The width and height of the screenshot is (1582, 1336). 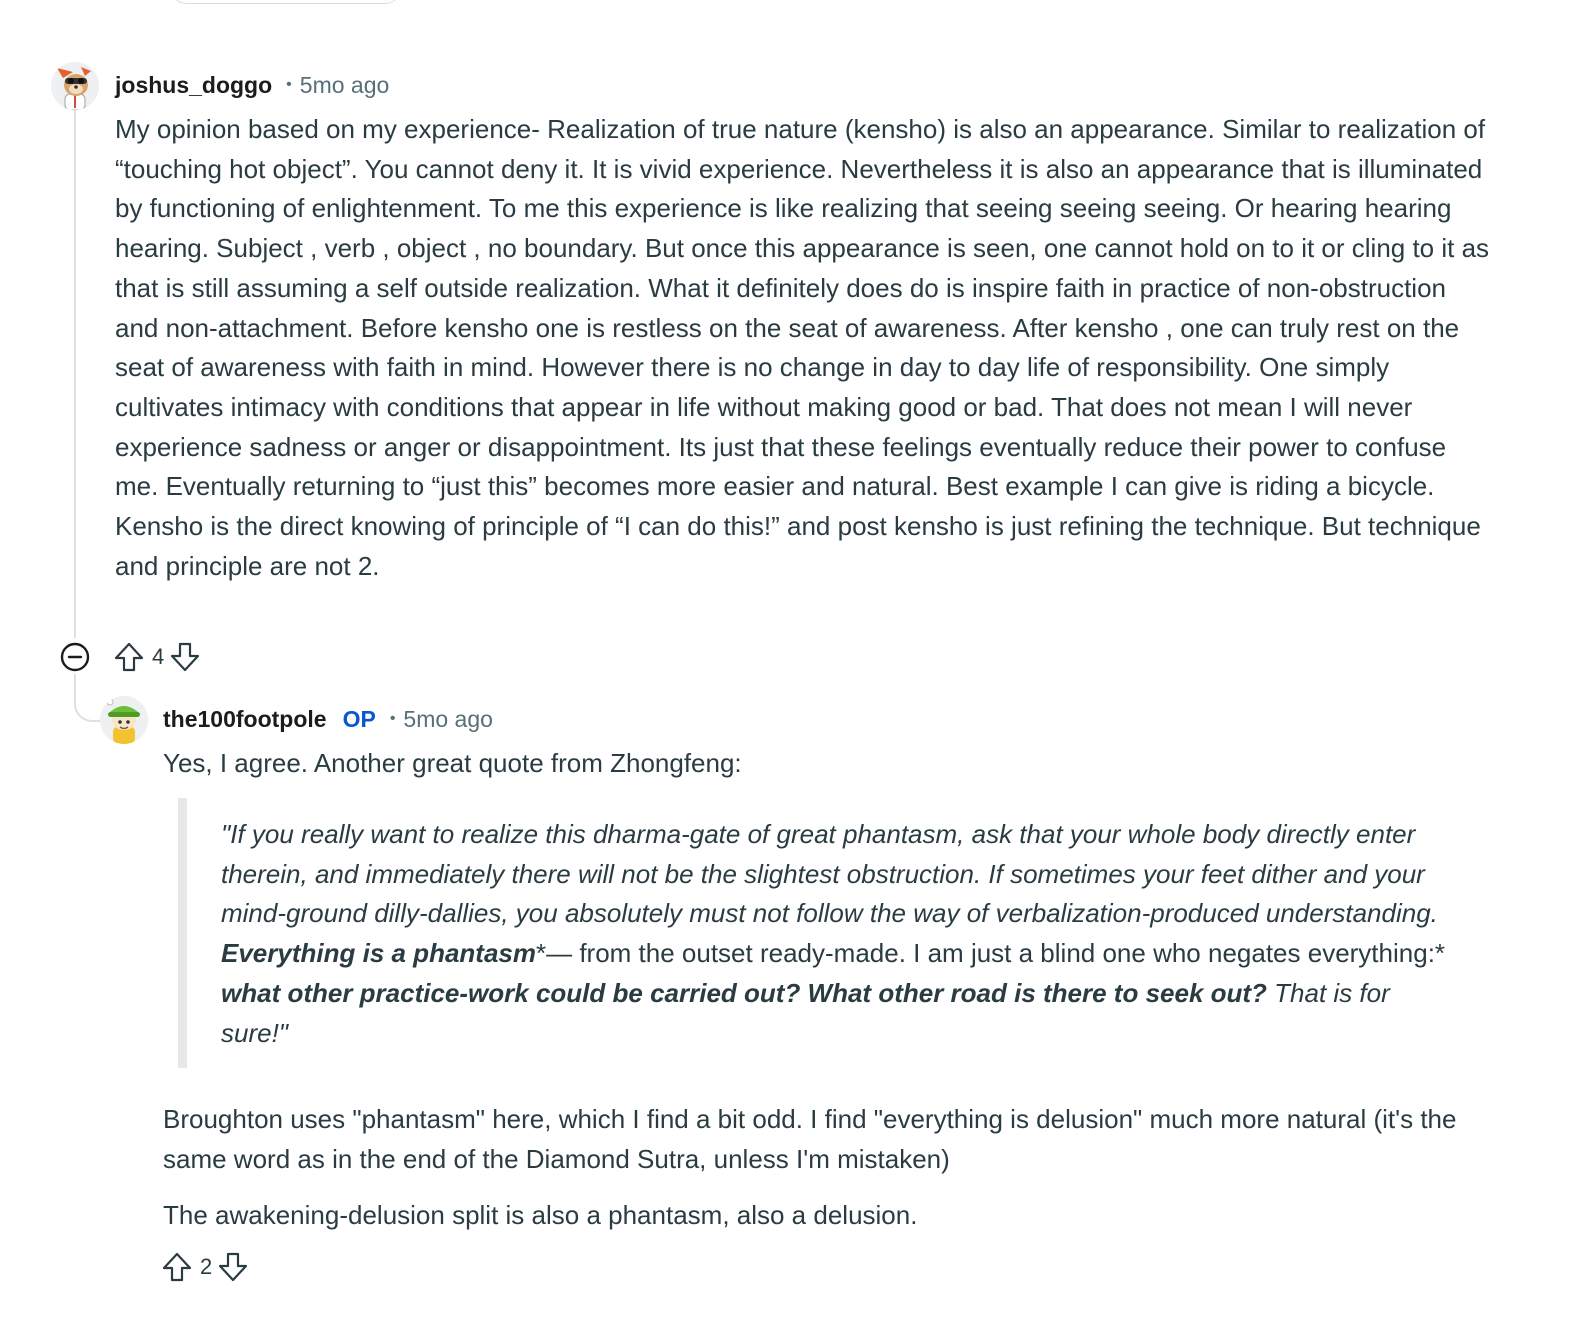 I want to click on collapse-button, so click(x=75, y=657).